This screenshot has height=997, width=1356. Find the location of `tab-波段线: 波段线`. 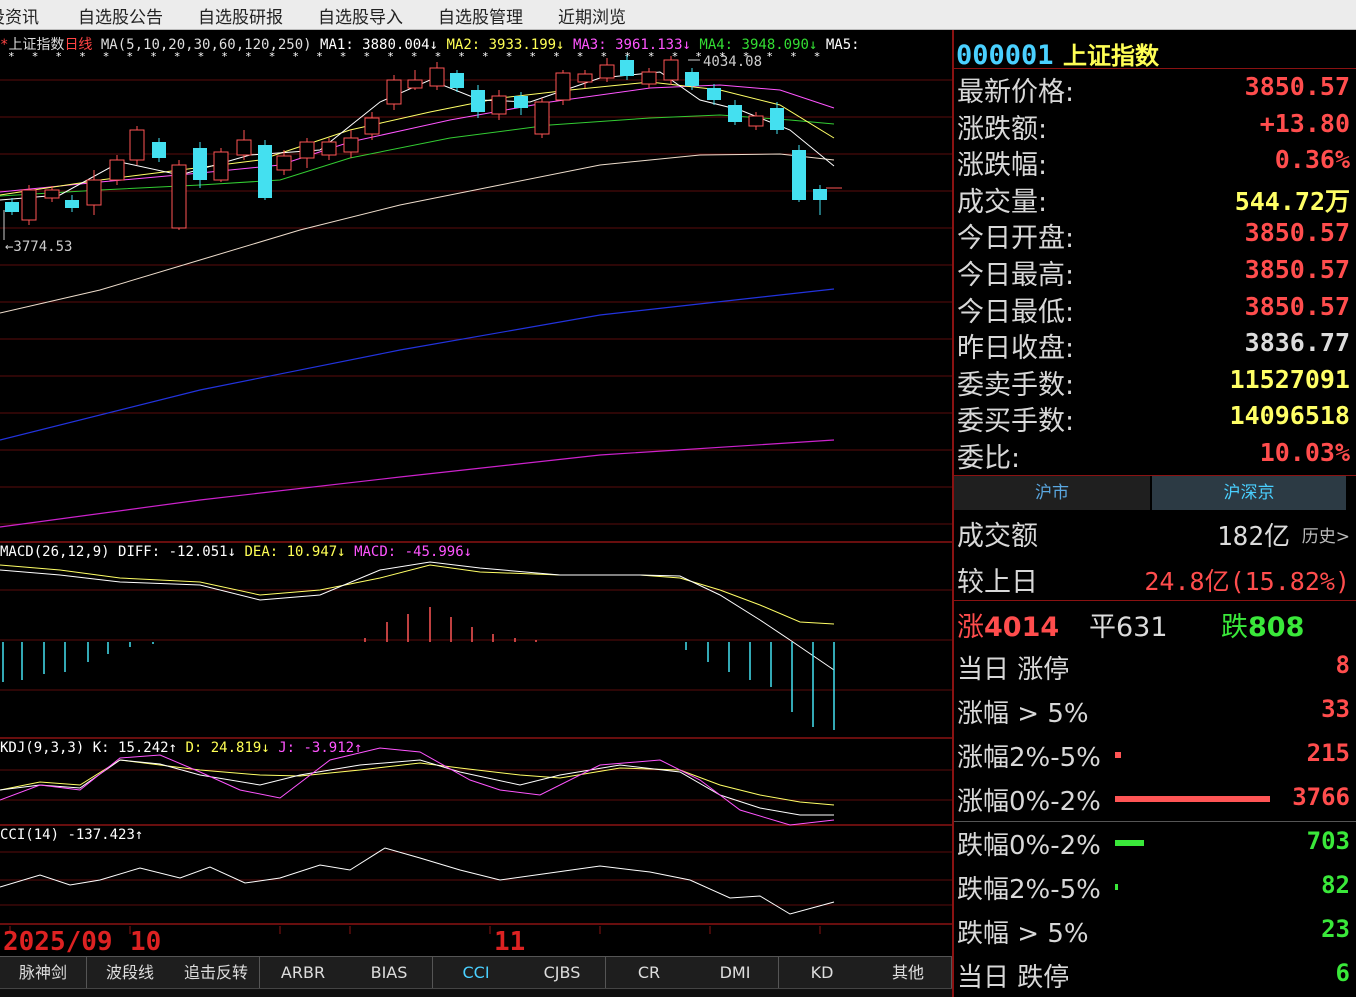

tab-波段线: 波段线 is located at coordinates (130, 972).